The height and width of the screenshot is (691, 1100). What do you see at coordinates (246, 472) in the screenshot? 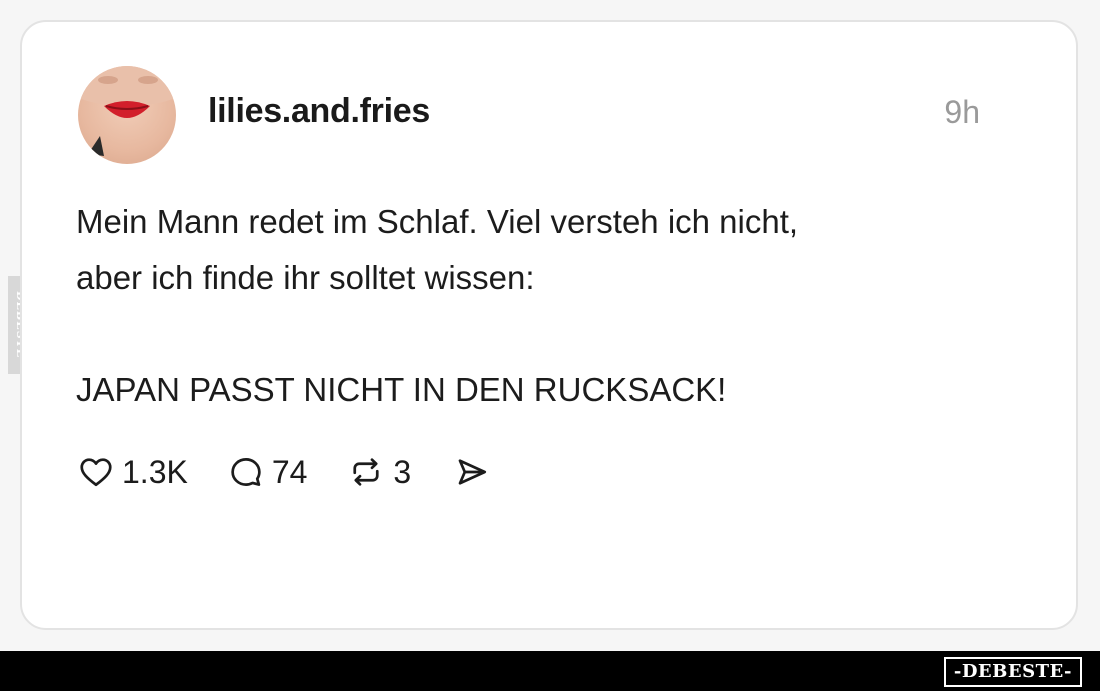
I see `comment-bubble-icon` at bounding box center [246, 472].